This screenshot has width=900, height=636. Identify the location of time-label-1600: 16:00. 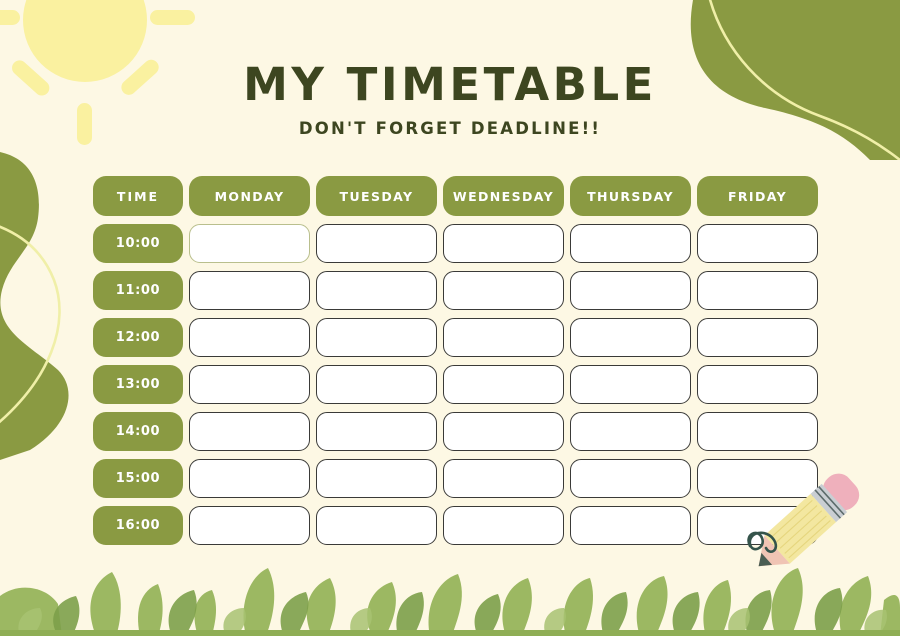
(138, 525).